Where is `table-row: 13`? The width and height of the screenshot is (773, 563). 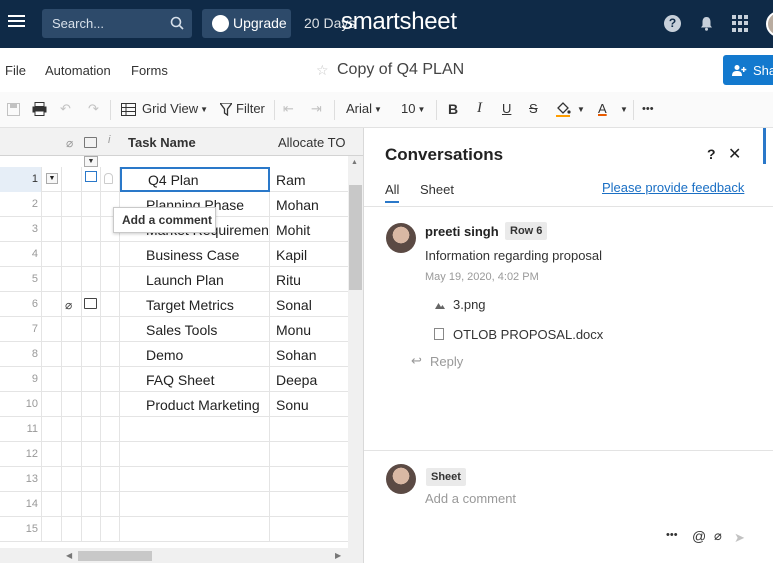
table-row: 13 is located at coordinates (174, 479).